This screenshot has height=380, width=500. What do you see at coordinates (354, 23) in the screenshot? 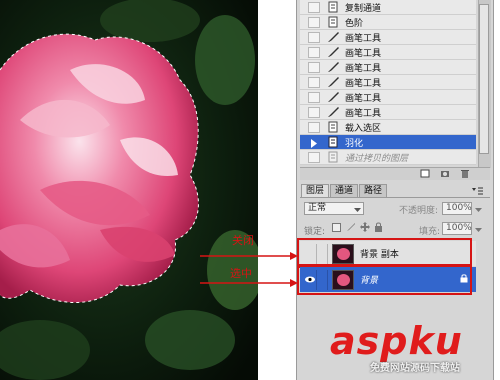
I see `history-item-label: 色阶` at bounding box center [354, 23].